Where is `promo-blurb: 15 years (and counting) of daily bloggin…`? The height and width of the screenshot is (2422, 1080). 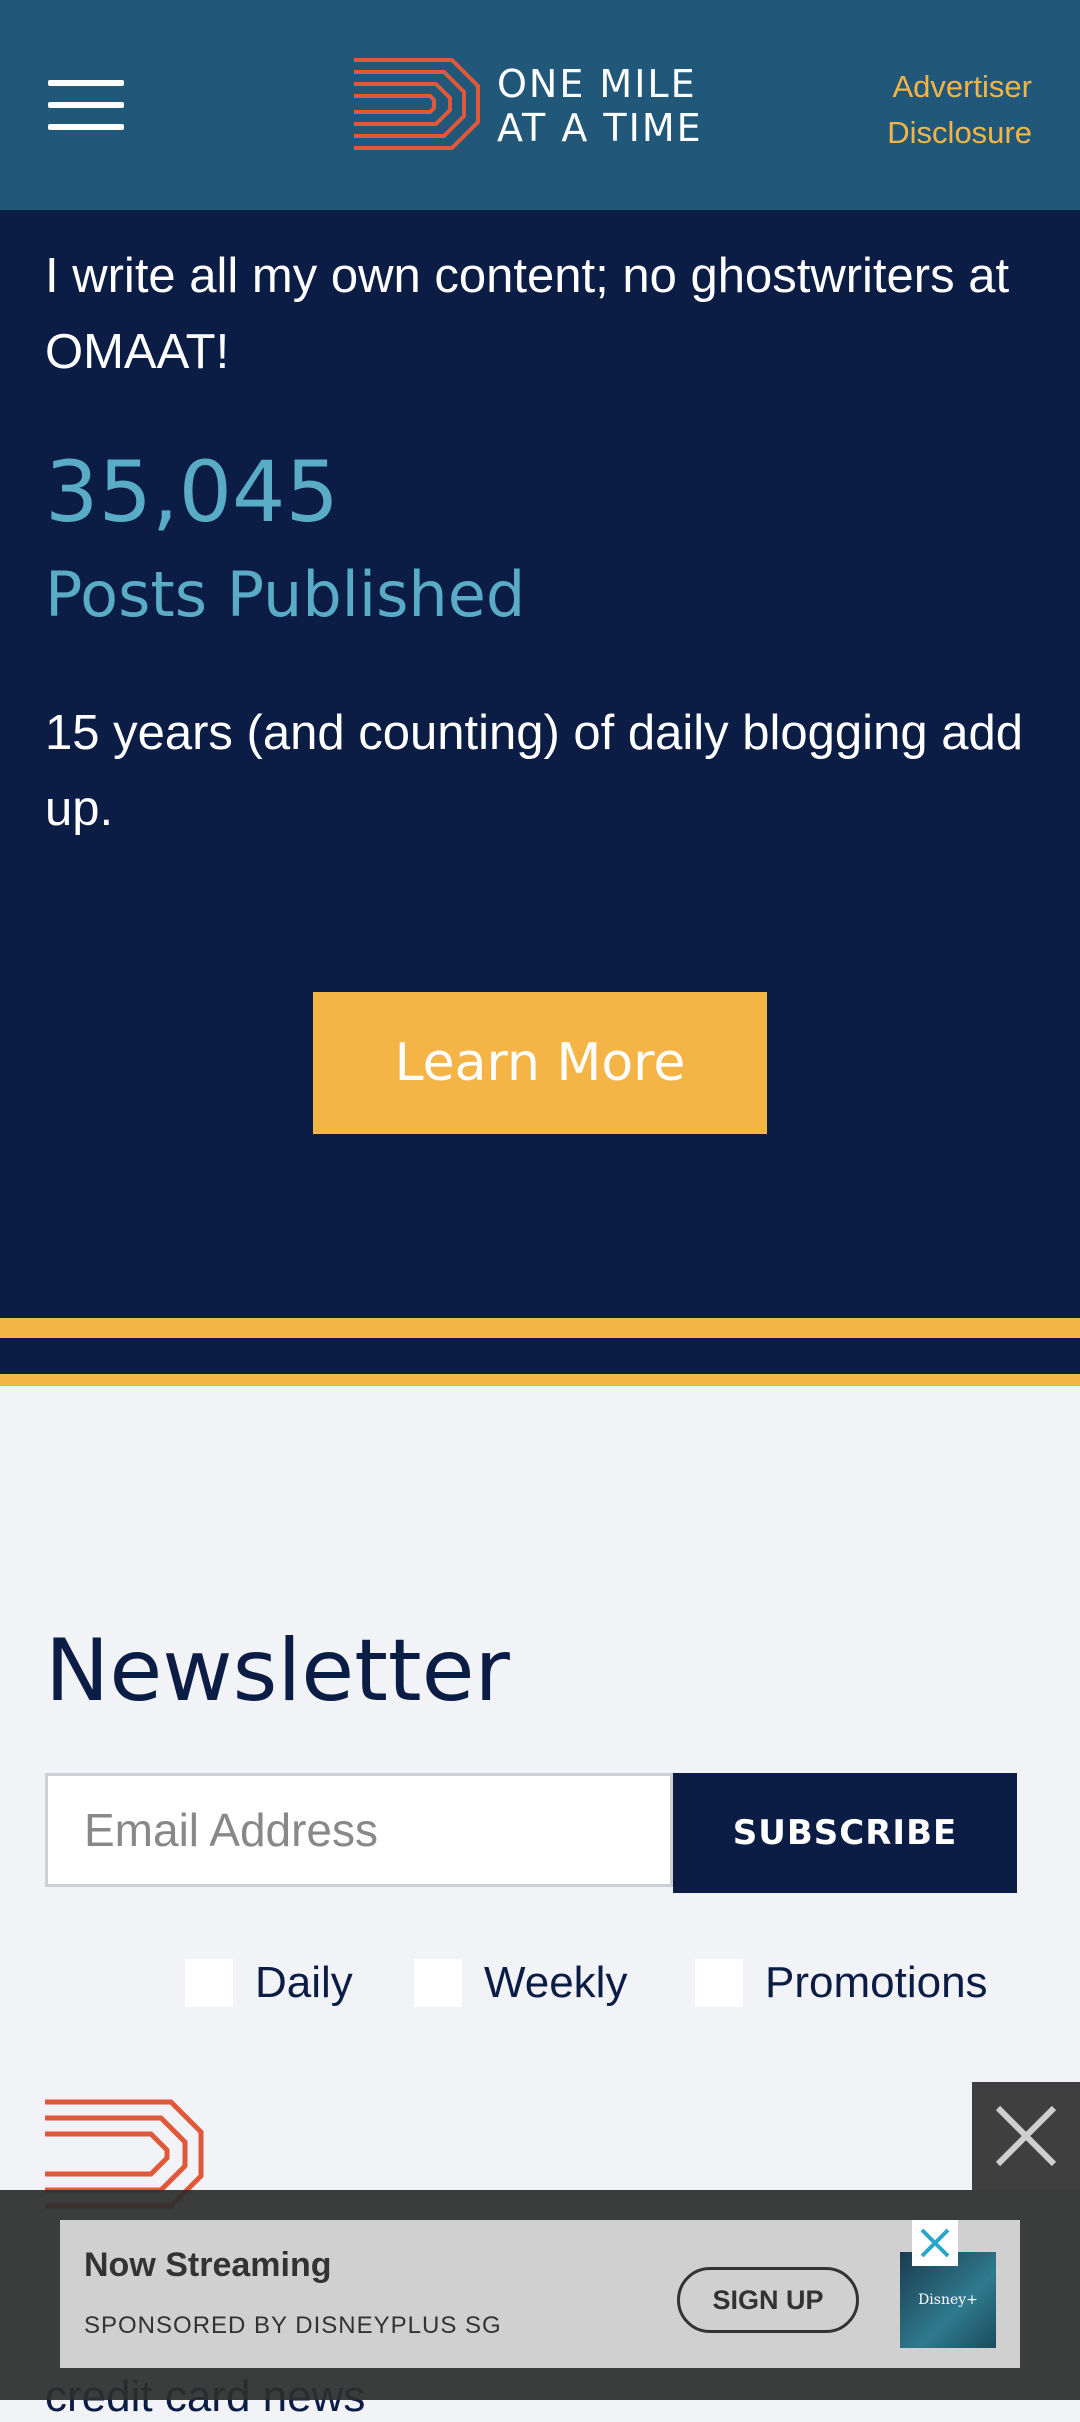
promo-blurb: 15 years (and counting) of daily bloggin… is located at coordinates (534, 771).